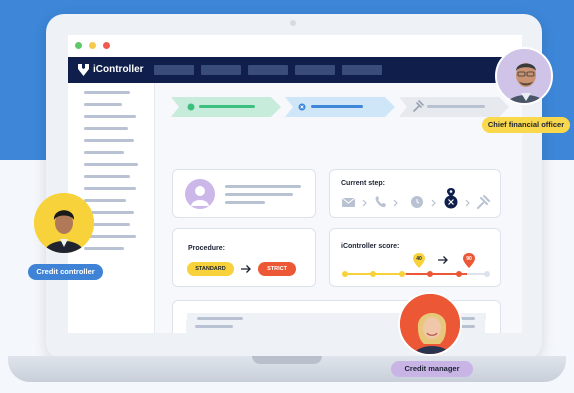 Image resolution: width=574 pixels, height=393 pixels. I want to click on procedure-standard-badge: STANDARD, so click(210, 269).